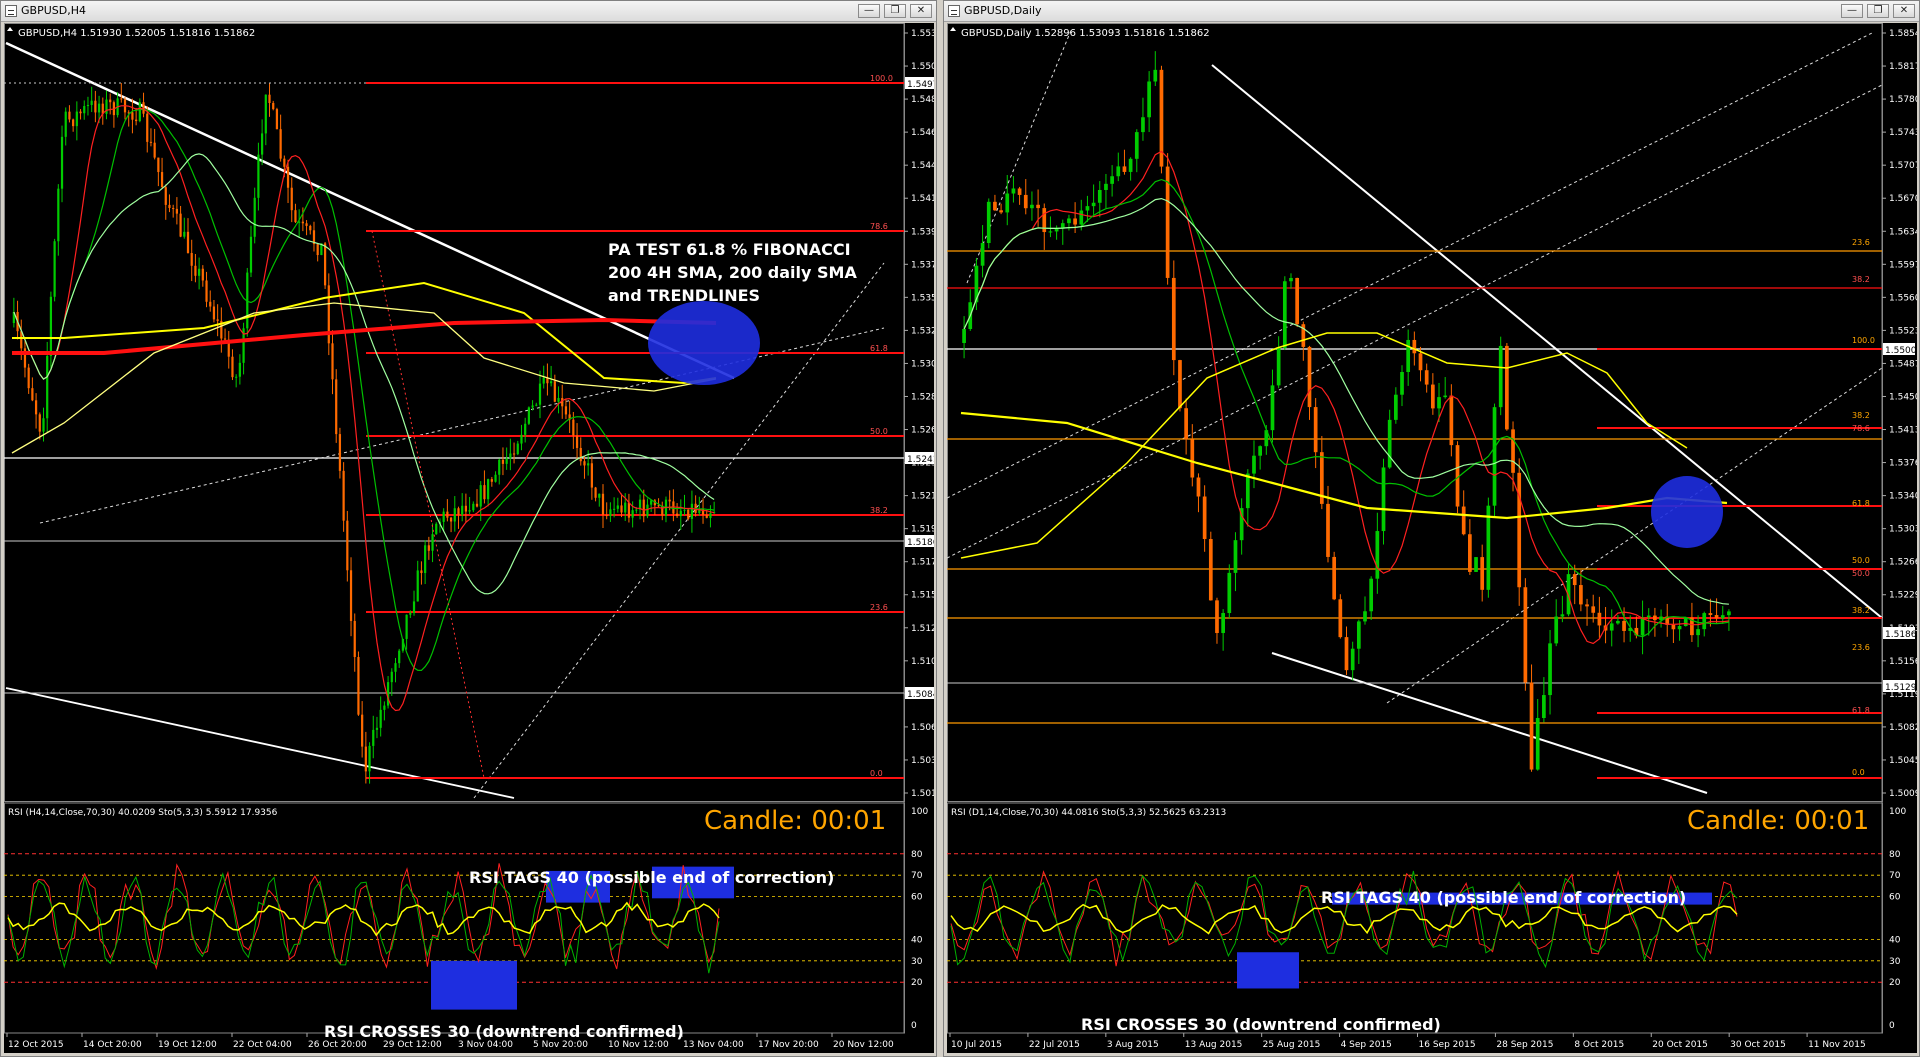 The width and height of the screenshot is (1920, 1057). What do you see at coordinates (1599, 1045) in the screenshot?
I see `time-axis-label: 8 Oct 2015` at bounding box center [1599, 1045].